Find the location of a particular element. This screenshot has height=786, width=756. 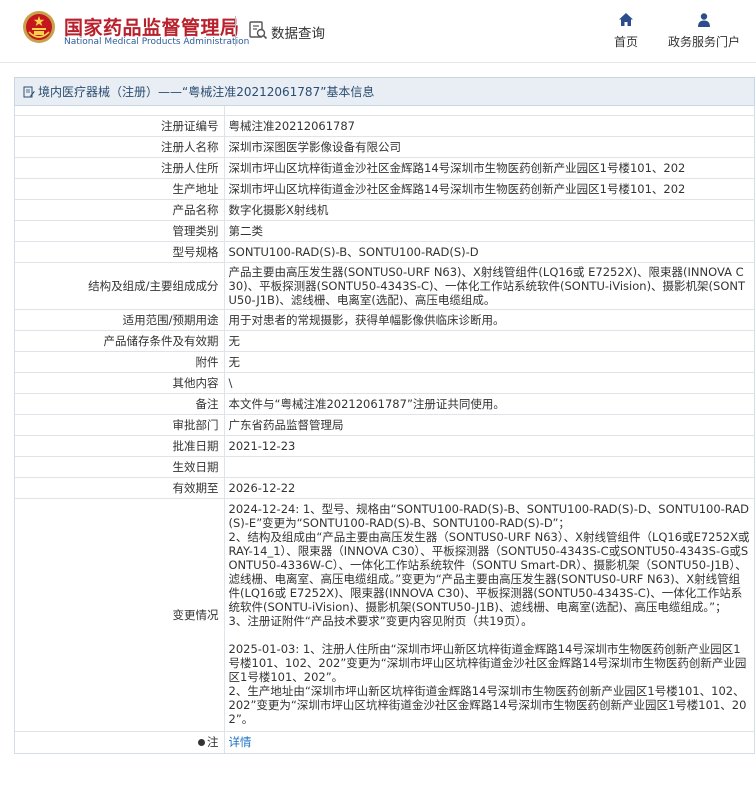

table-row: 审批部门 广东省药品监督管理局 is located at coordinates (384, 424).